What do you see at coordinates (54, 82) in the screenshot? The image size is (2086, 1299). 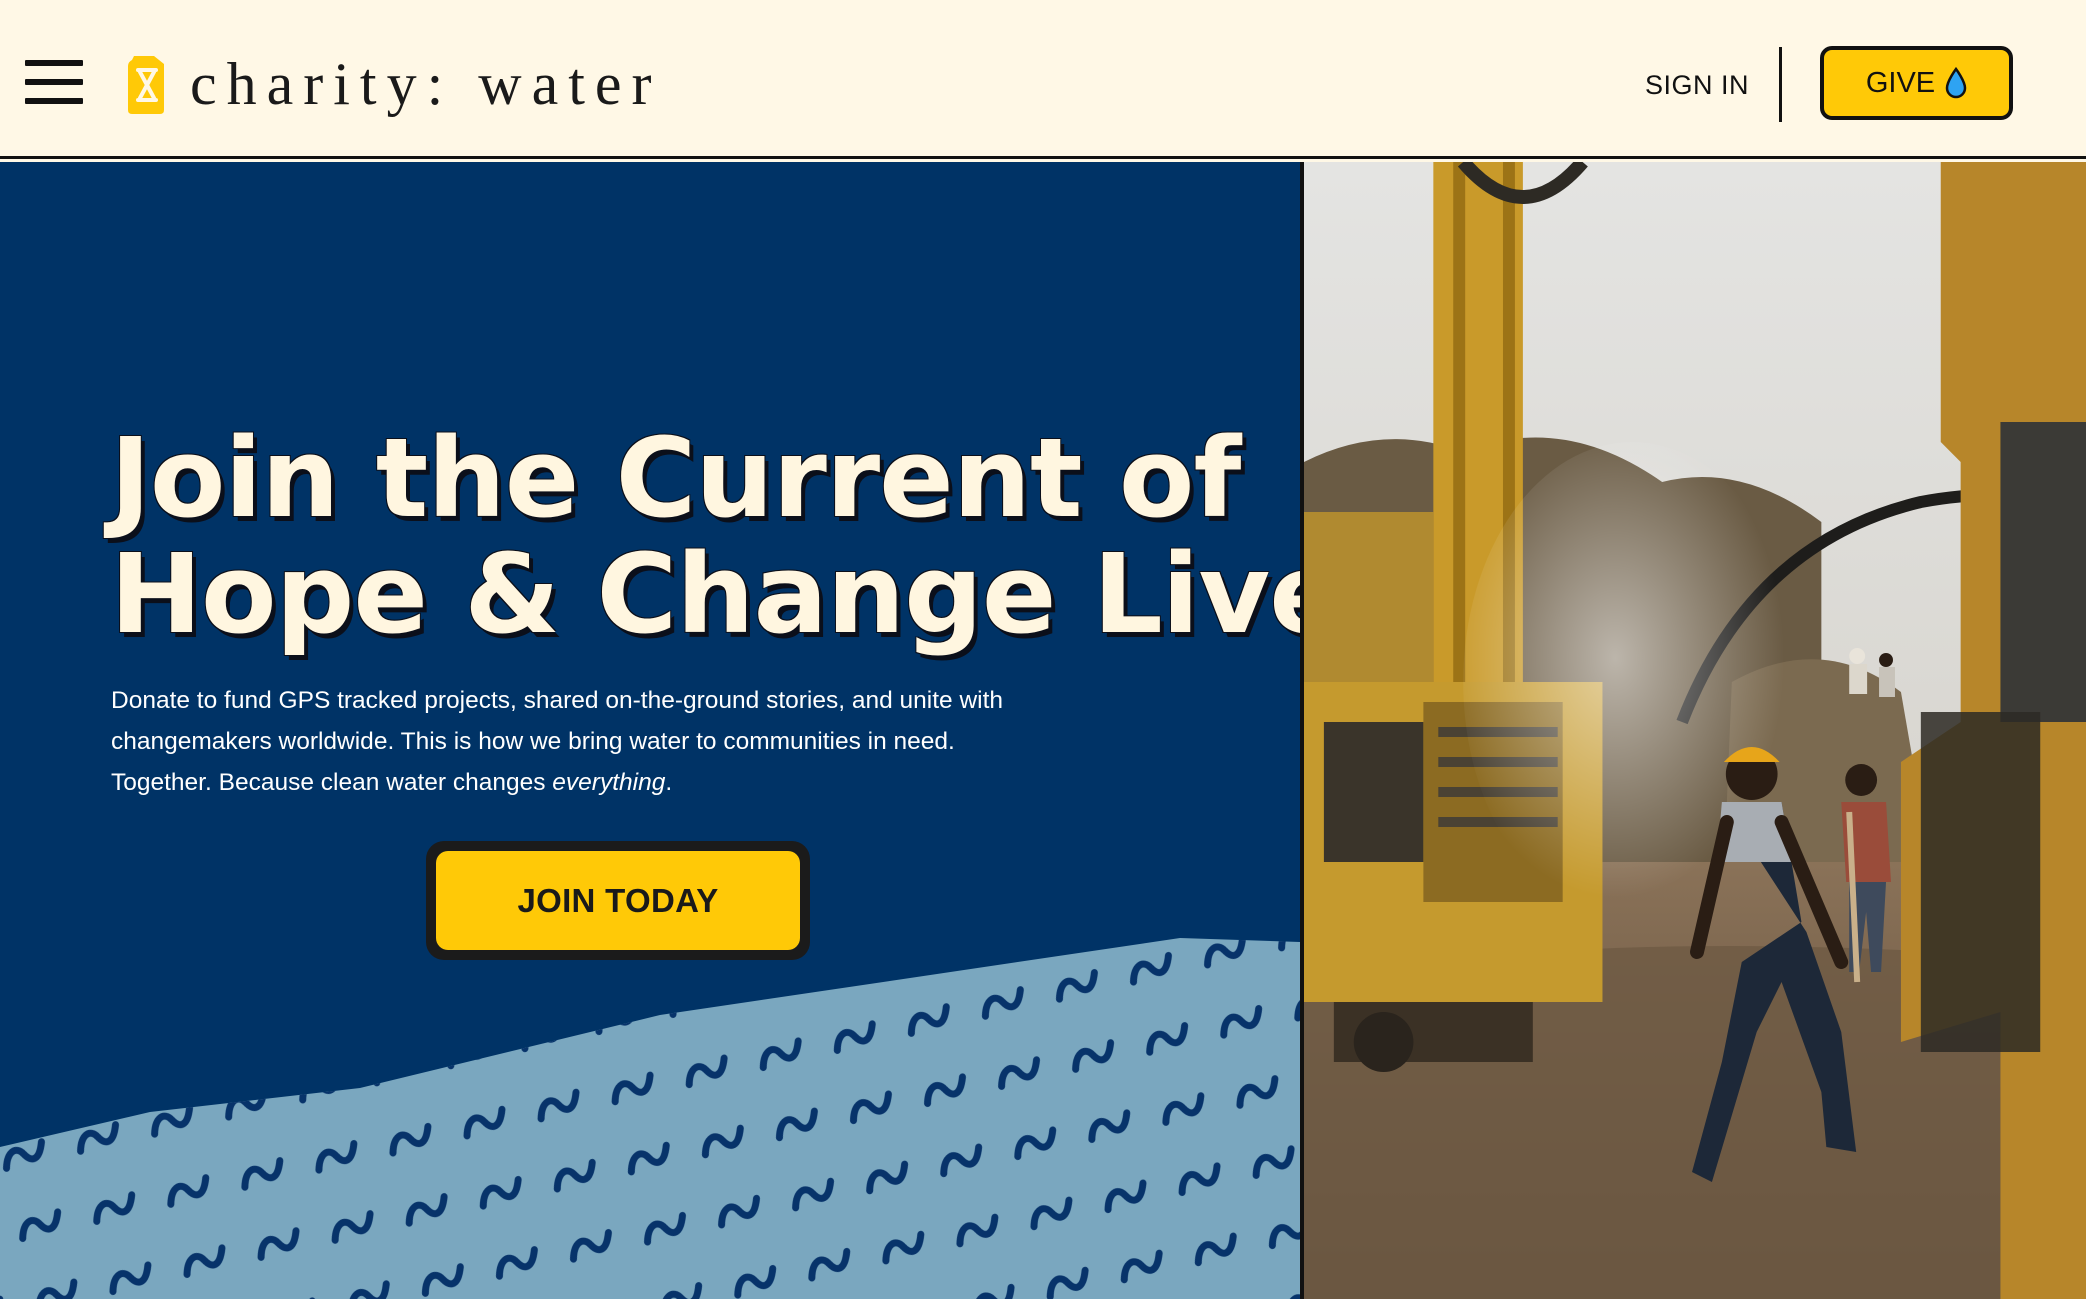 I see `hamburger-menu-icon` at bounding box center [54, 82].